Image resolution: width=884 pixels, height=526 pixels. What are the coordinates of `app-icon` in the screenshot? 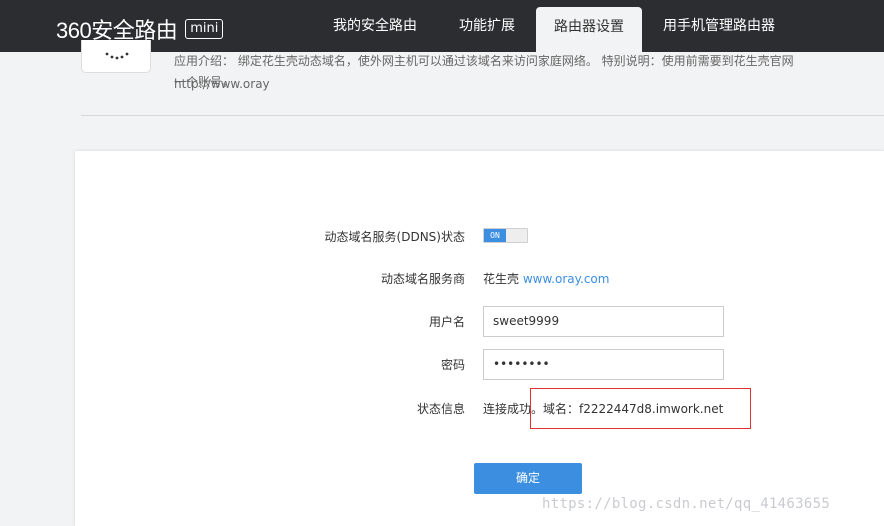 It's located at (116, 56).